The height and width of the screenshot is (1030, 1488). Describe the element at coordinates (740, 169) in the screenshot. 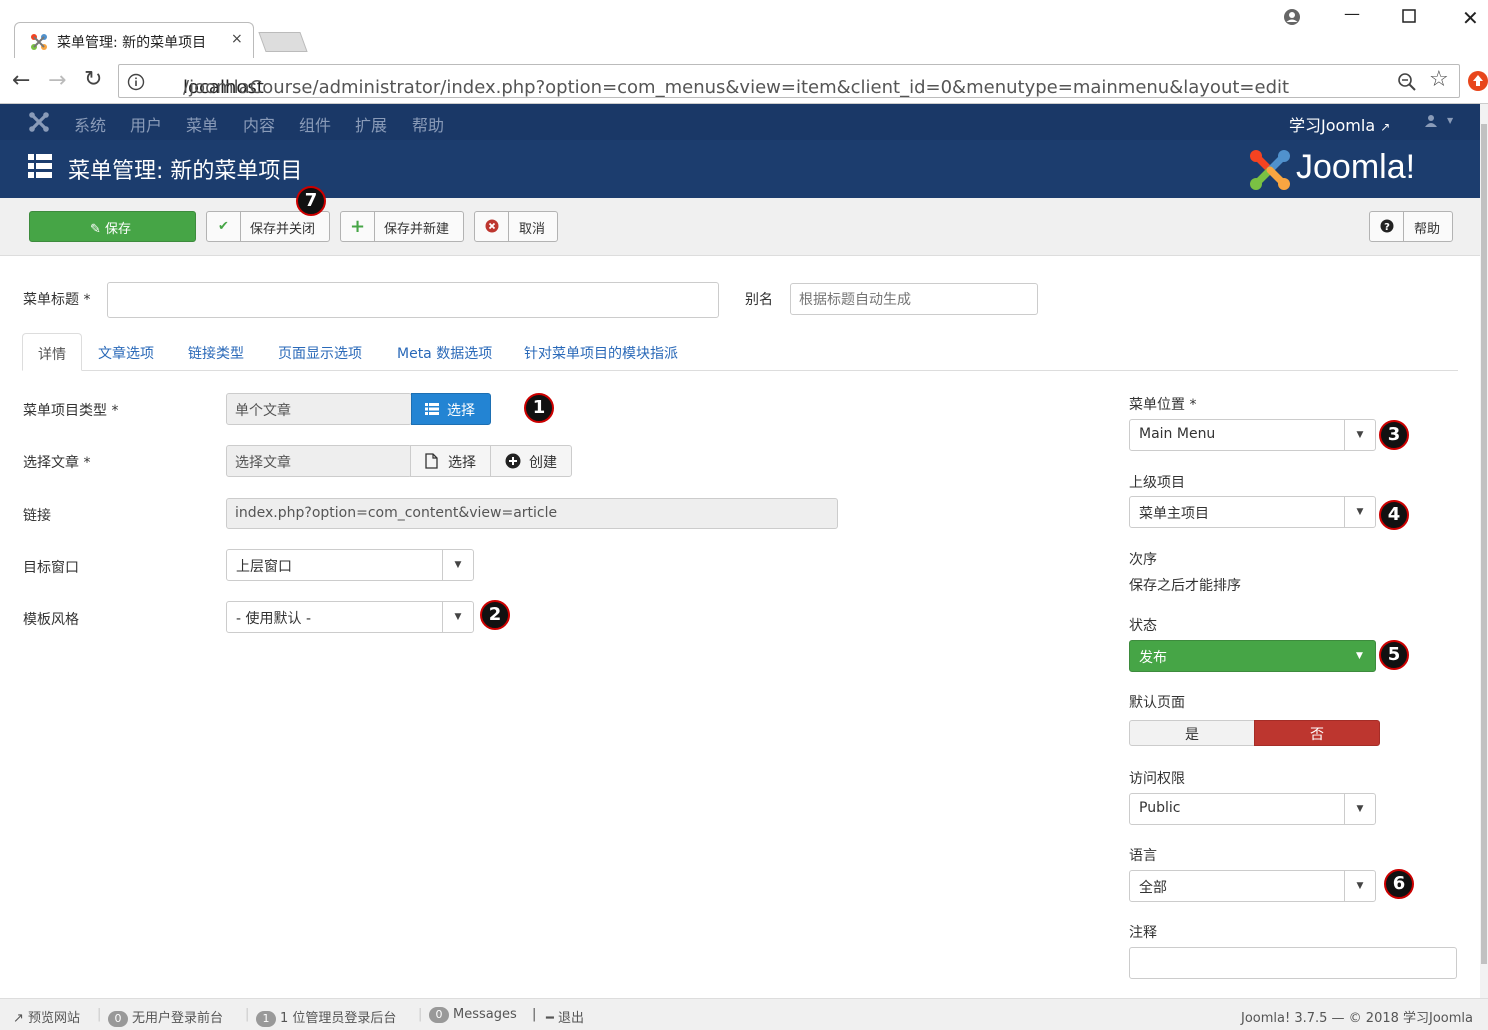

I see `page-header: 菜单管理: 新的菜单项目 Joomla!` at that location.